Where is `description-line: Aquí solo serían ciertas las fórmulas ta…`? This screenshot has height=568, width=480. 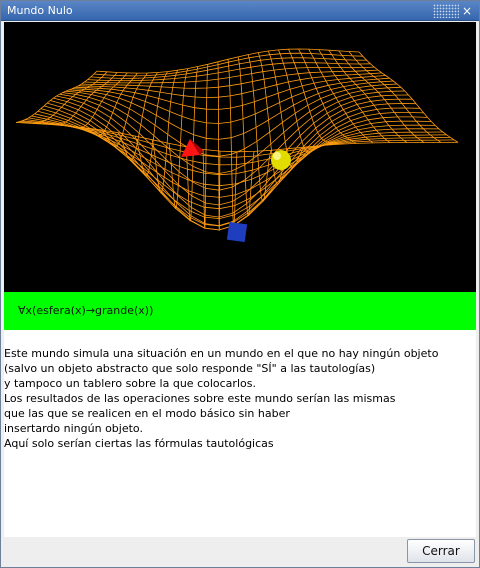 description-line: Aquí solo serían ciertas las fórmulas ta… is located at coordinates (139, 443).